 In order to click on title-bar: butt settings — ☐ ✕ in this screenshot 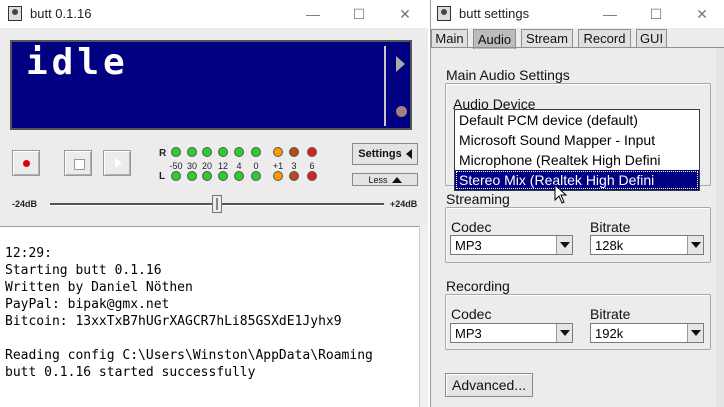, I will do `click(577, 14)`.